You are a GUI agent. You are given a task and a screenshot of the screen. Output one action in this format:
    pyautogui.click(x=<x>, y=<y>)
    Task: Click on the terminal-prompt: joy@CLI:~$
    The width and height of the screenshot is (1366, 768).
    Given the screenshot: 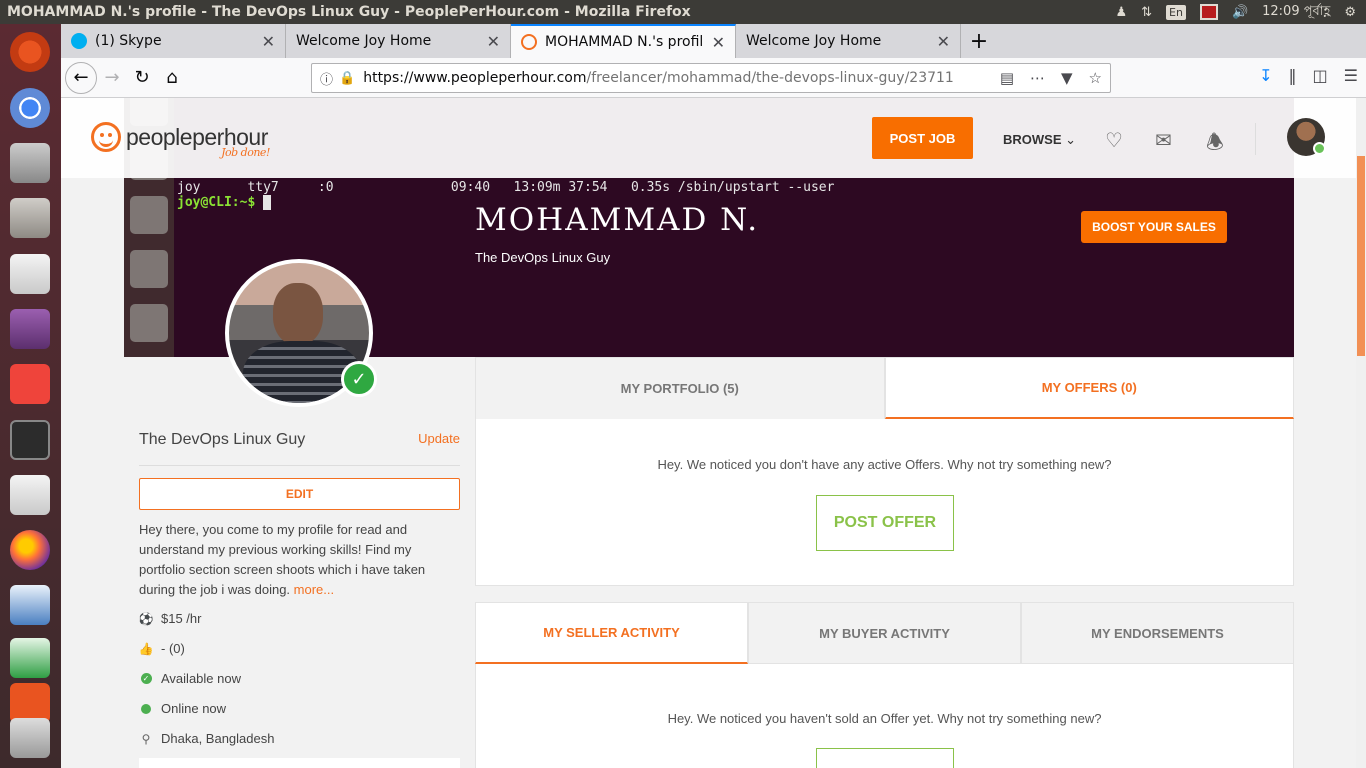 What is the action you would take?
    pyautogui.click(x=220, y=202)
    